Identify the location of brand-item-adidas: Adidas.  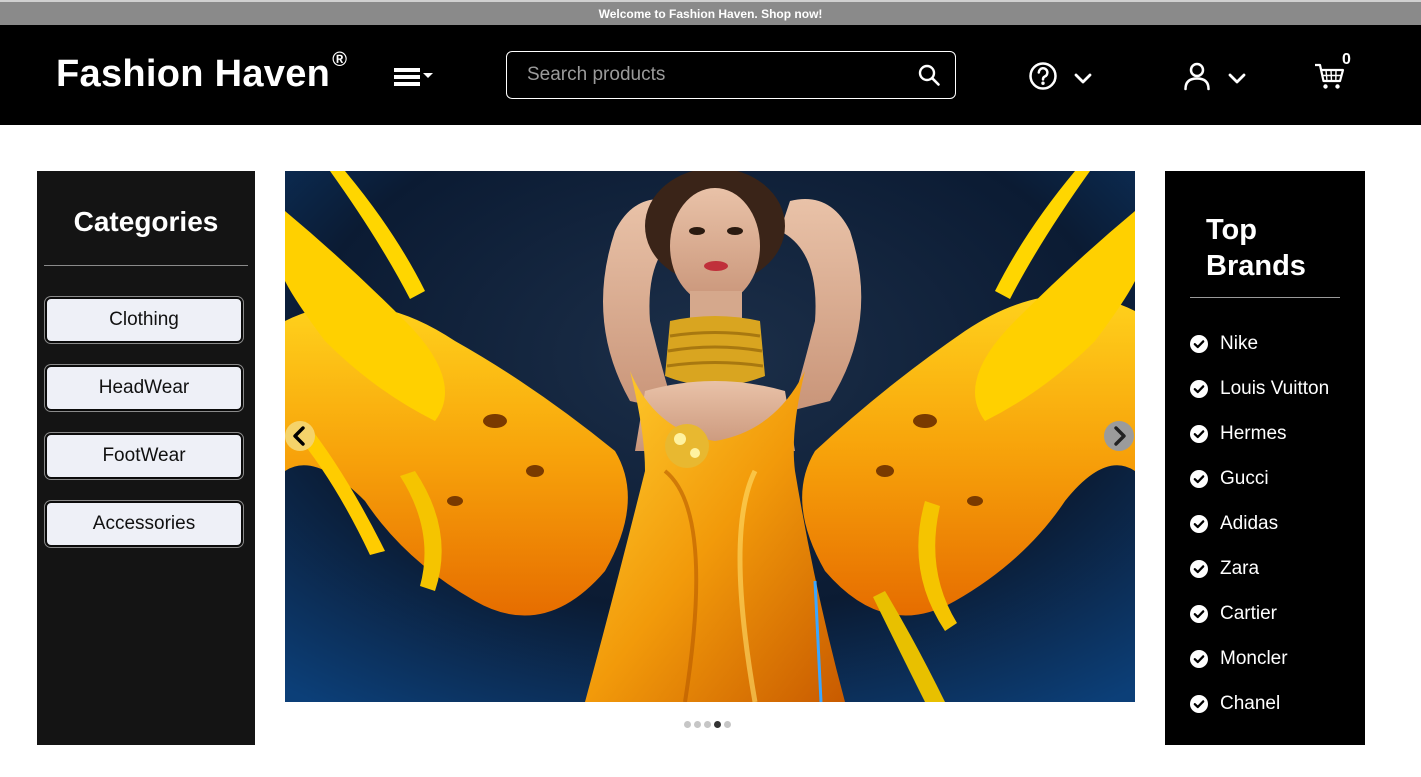
(1234, 524).